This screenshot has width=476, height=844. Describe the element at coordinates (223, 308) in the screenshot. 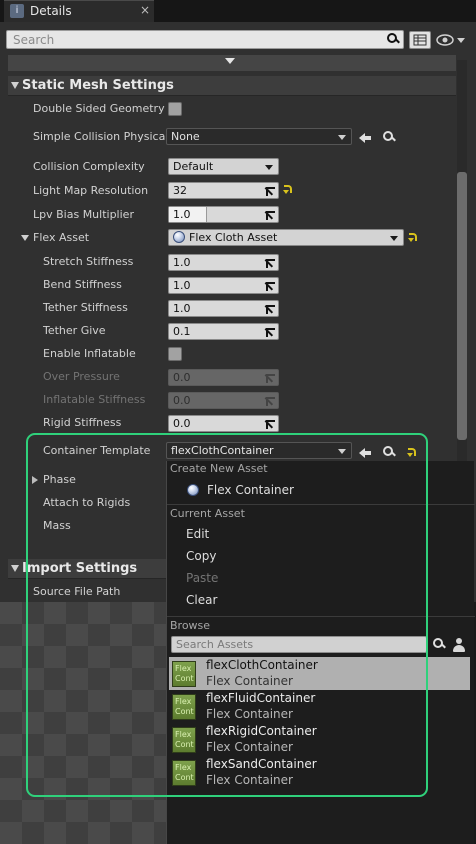

I see `tether-stiffness-field: 1.0` at that location.